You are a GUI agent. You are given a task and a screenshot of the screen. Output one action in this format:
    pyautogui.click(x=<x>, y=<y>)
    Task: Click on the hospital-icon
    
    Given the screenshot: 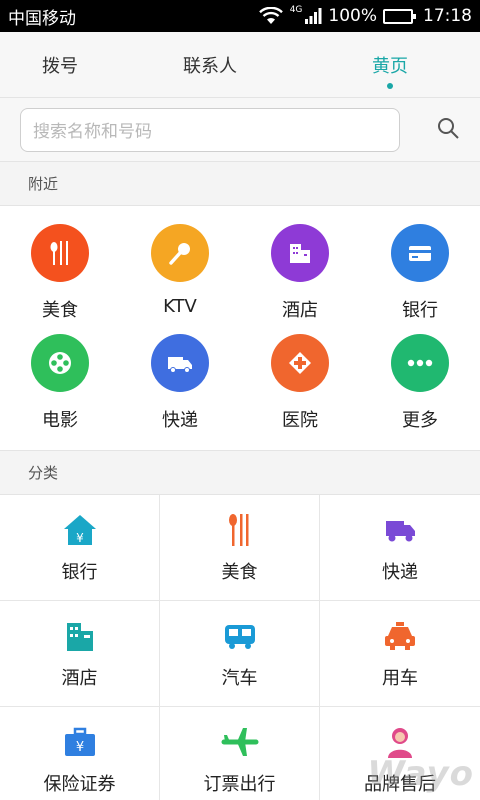 What is the action you would take?
    pyautogui.click(x=300, y=363)
    